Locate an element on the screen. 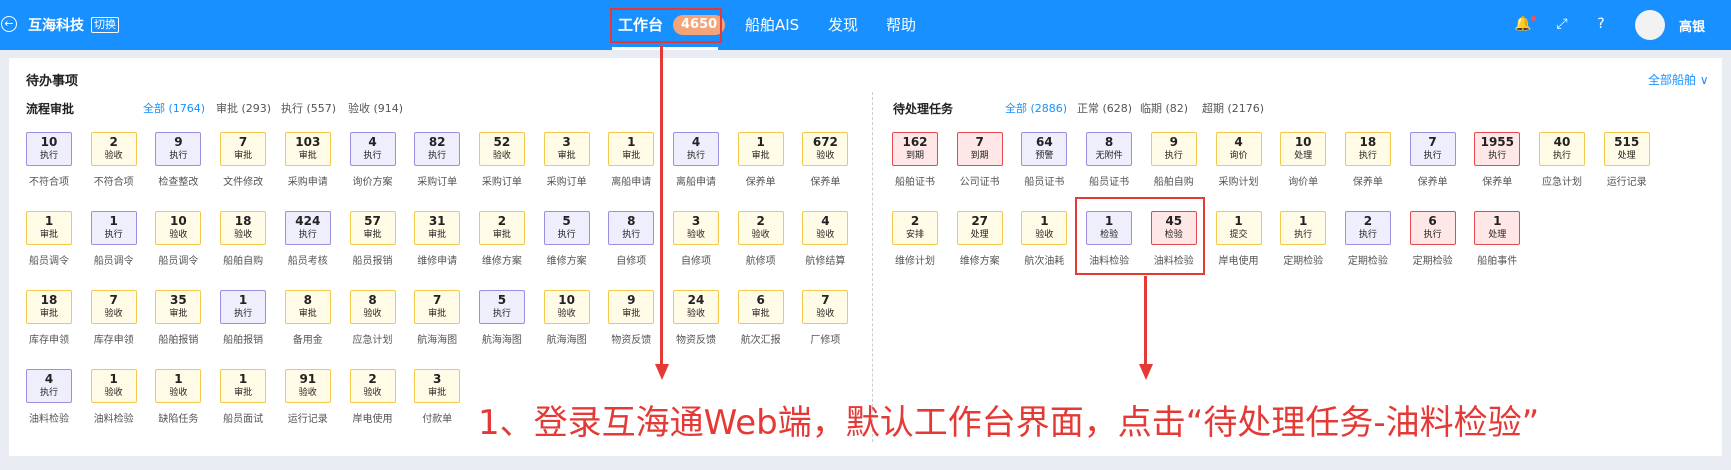 The width and height of the screenshot is (1731, 470). task-tile: 10 执行 不符合项 is located at coordinates (49, 172).